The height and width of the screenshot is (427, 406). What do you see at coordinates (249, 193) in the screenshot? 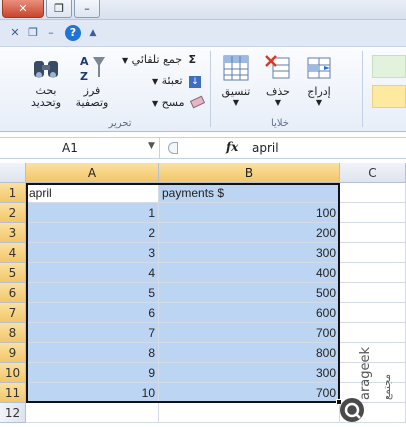
I see `cell-b1: payments $` at bounding box center [249, 193].